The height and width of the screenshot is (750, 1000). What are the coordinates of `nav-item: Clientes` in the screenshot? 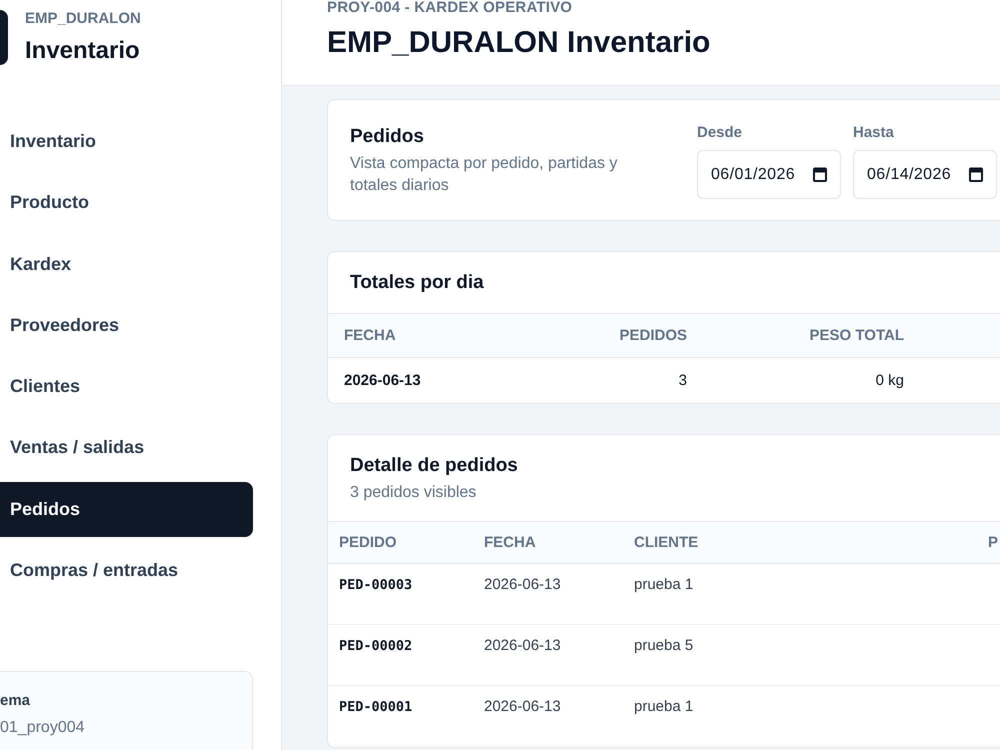 It's located at (126, 386).